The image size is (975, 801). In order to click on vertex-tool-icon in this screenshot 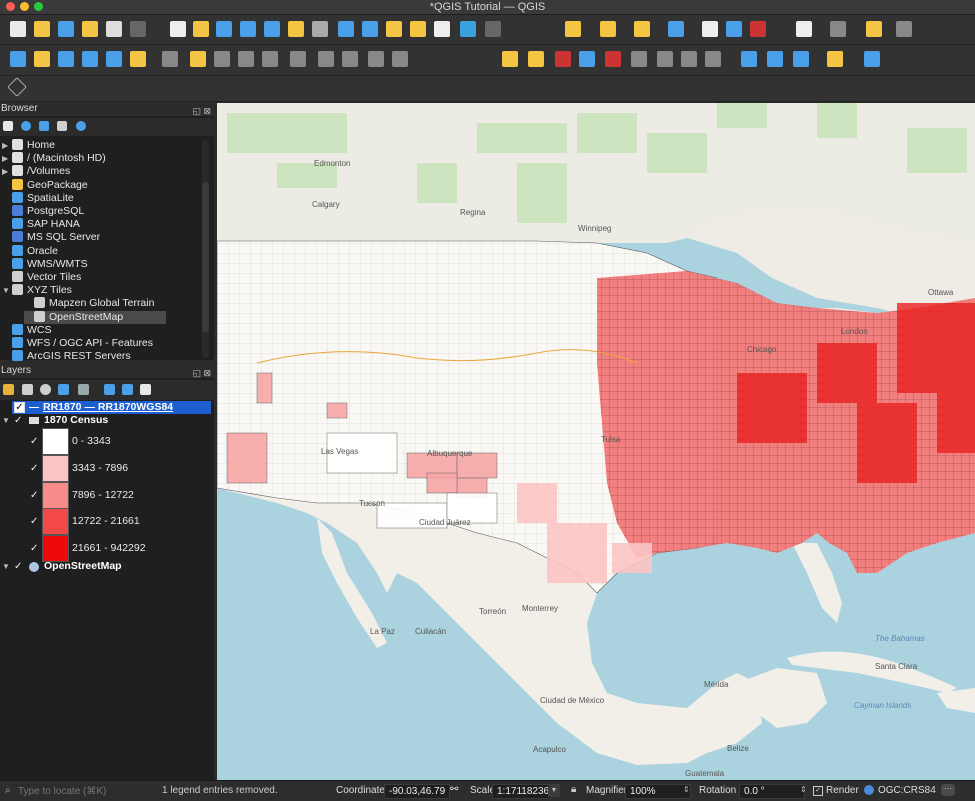, I will do `click(246, 59)`.